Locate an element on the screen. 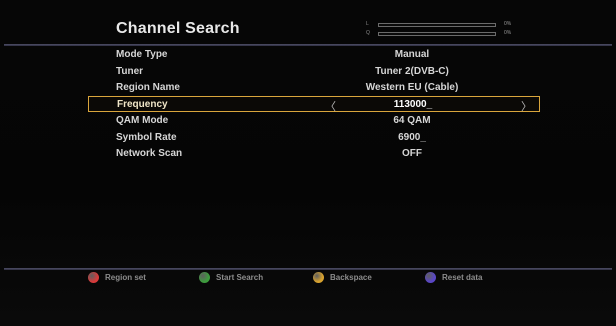  setting-value: Western EU (Cable) is located at coordinates (412, 87).